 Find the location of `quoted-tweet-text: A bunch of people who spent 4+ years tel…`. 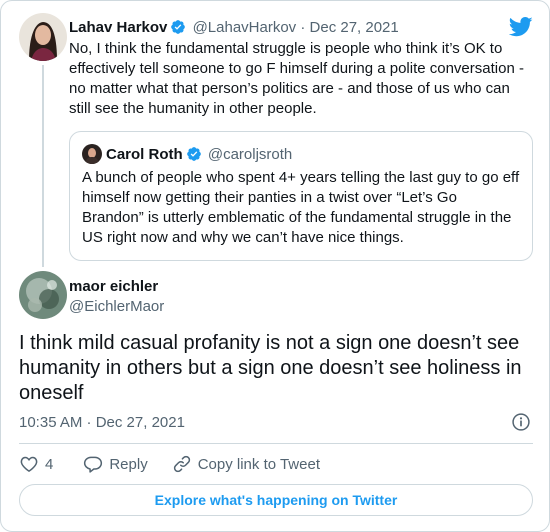

quoted-tweet-text: A bunch of people who spent 4+ years tel… is located at coordinates (301, 207).